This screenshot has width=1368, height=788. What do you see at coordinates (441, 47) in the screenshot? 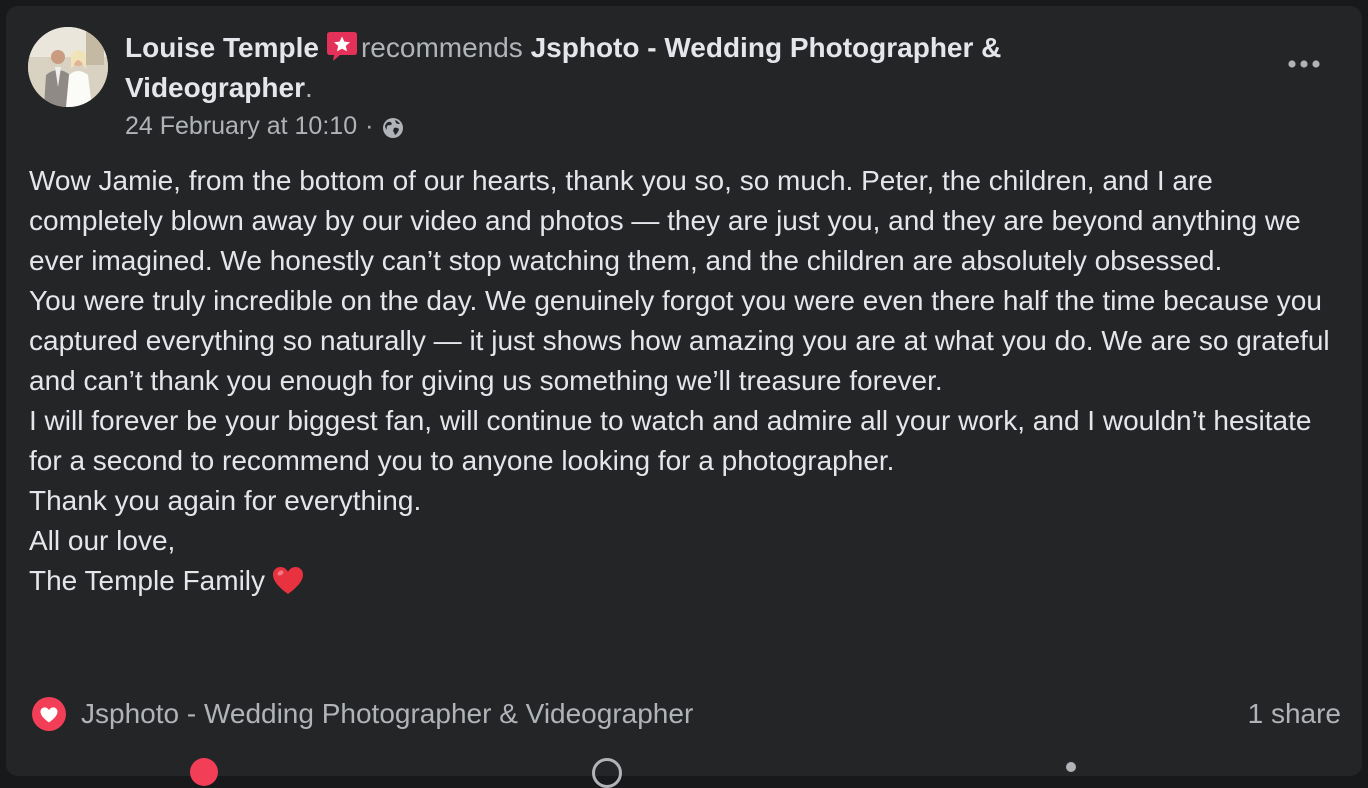
I see `recommends-text: recommends` at bounding box center [441, 47].